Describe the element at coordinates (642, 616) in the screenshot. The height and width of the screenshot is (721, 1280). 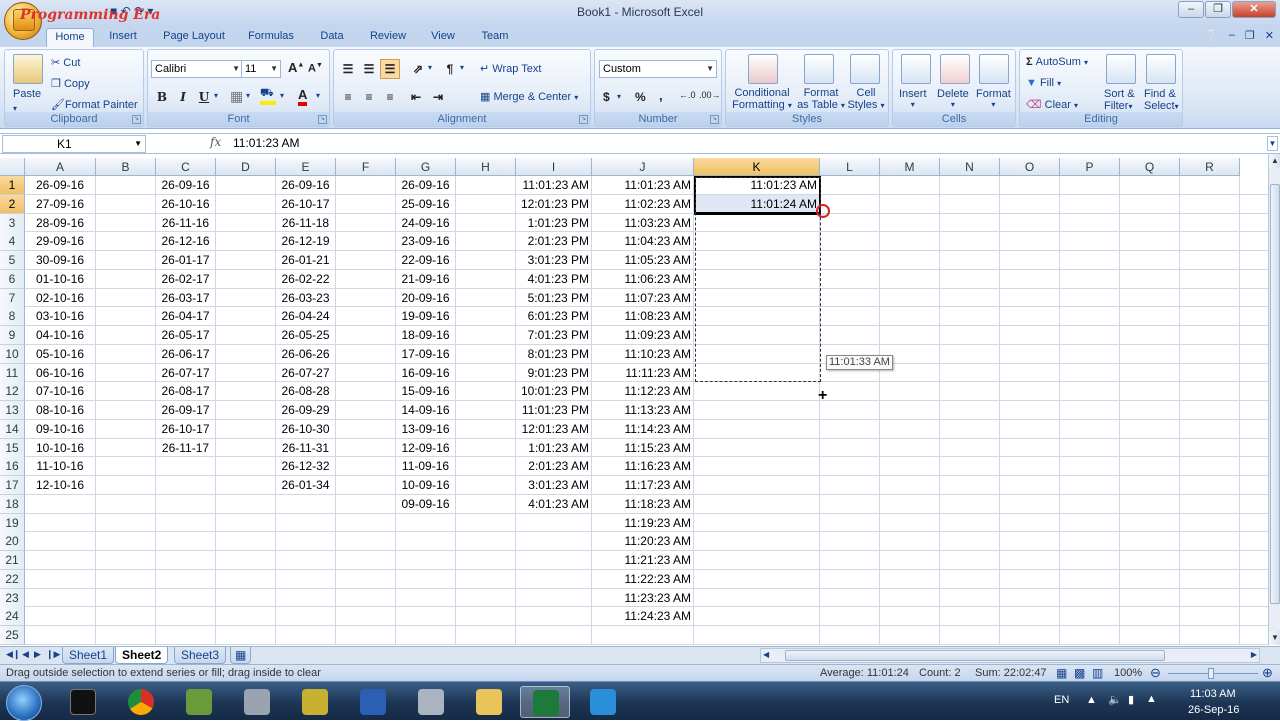
I see `cell-j24: 11:24:23 AM` at that location.